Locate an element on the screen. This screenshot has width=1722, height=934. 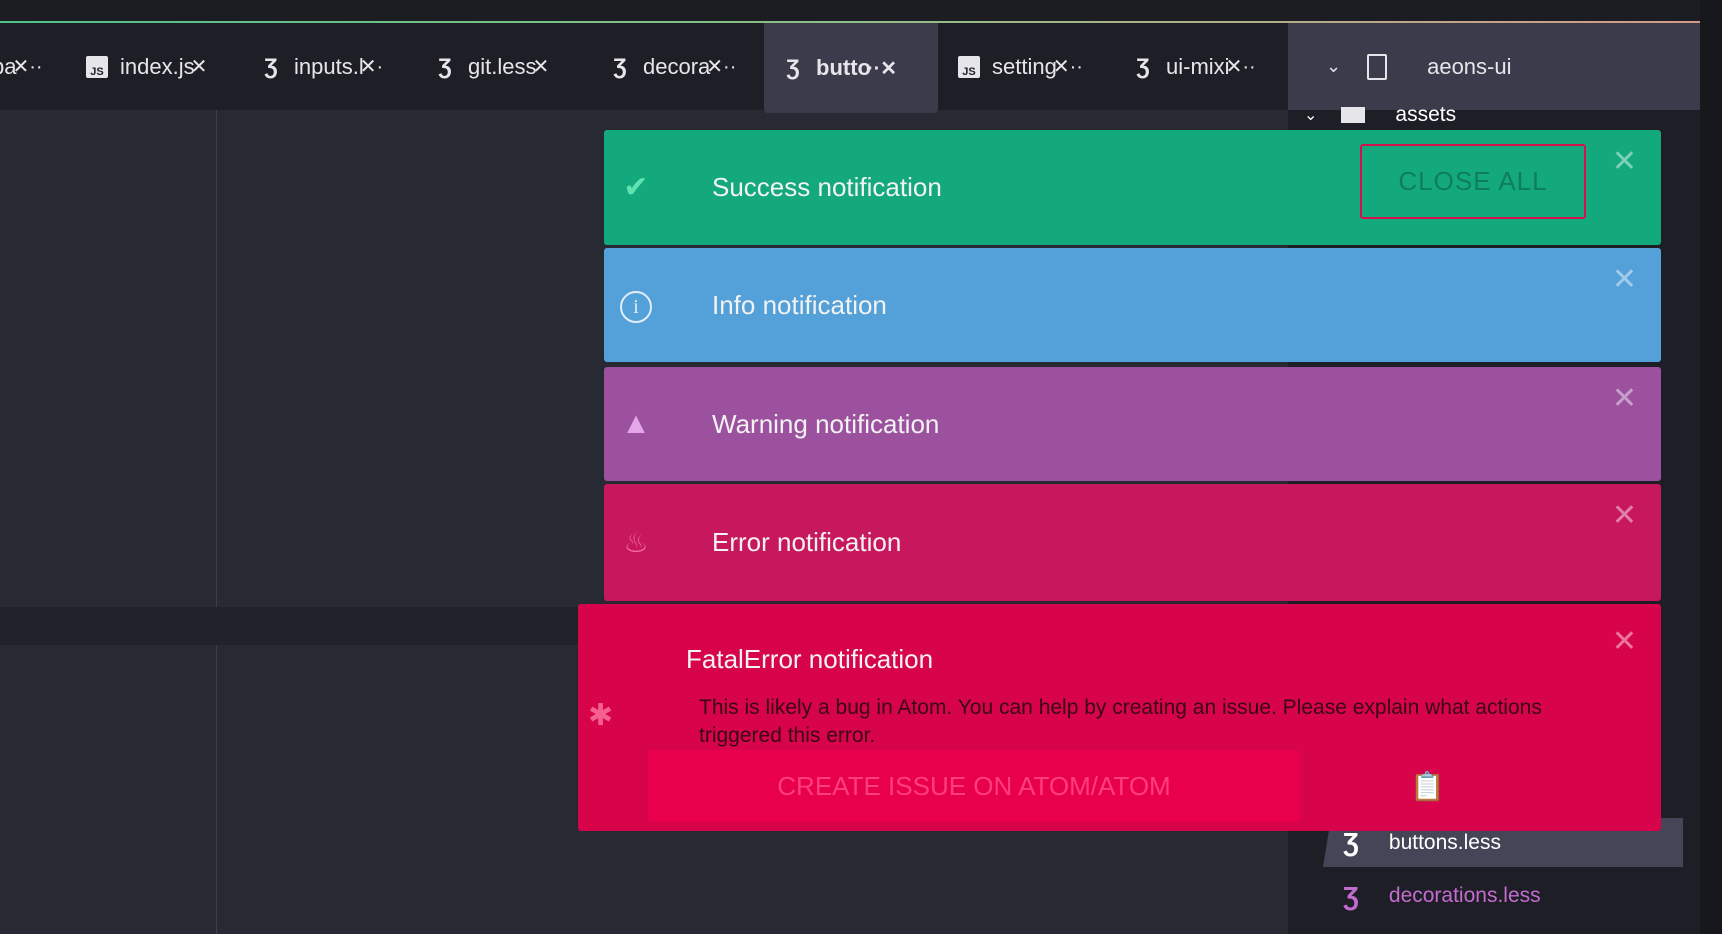
tab: pa✕·· is located at coordinates (21, 66).